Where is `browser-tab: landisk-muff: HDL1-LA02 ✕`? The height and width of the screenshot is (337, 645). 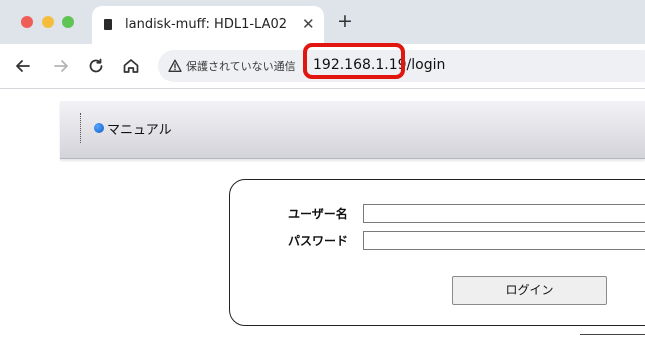
browser-tab: landisk-muff: HDL1-LA02 ✕ is located at coordinates (208, 25).